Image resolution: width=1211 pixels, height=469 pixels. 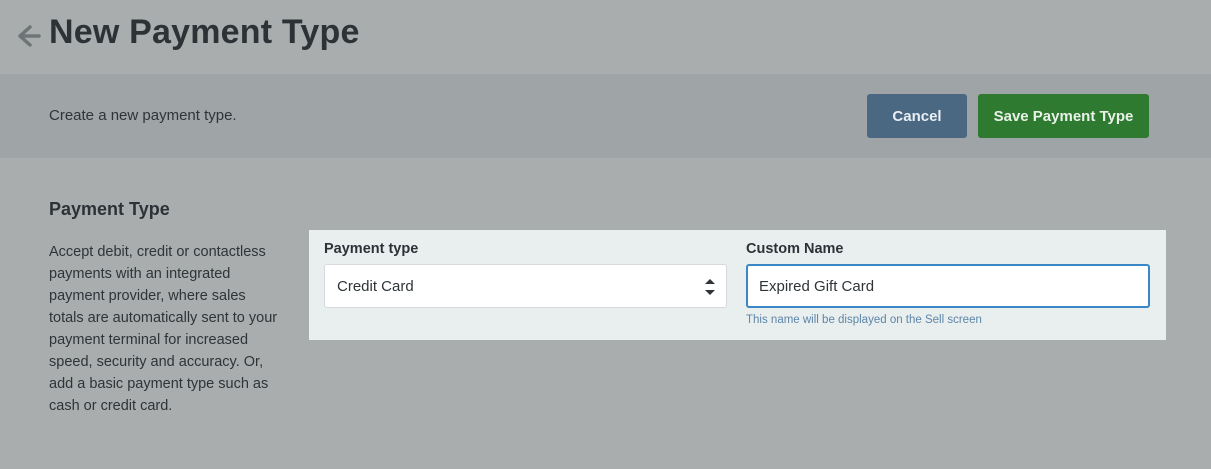 I want to click on page-title: New Payment Type, so click(x=204, y=32).